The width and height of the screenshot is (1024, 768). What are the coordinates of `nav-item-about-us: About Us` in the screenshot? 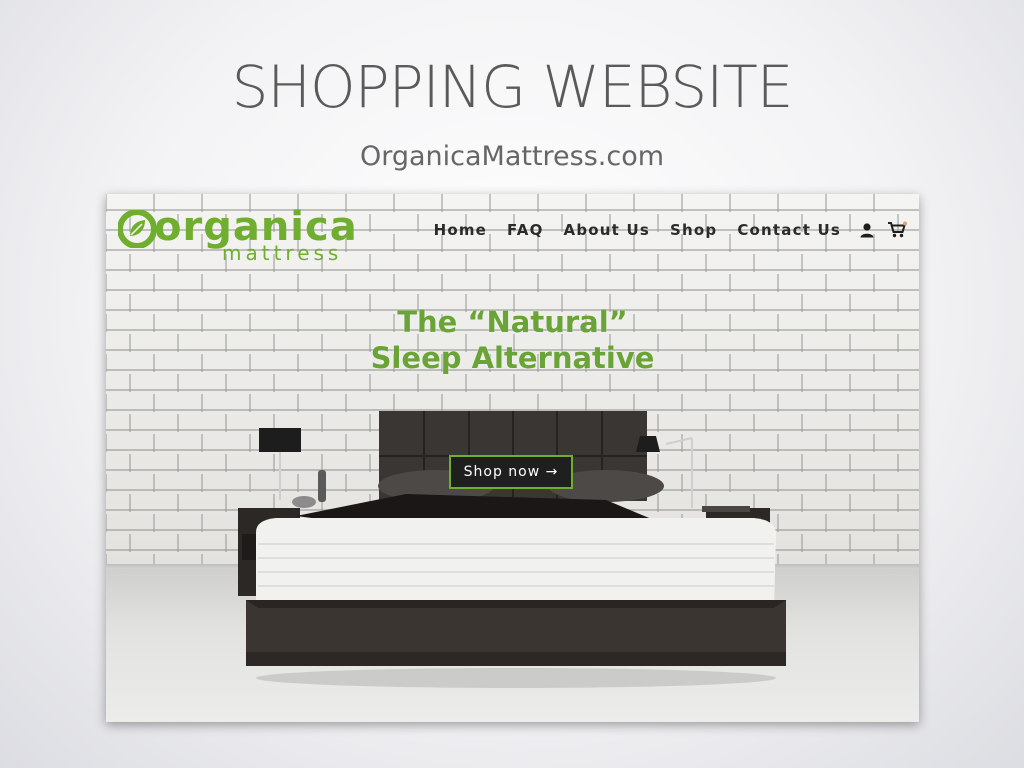 It's located at (607, 230).